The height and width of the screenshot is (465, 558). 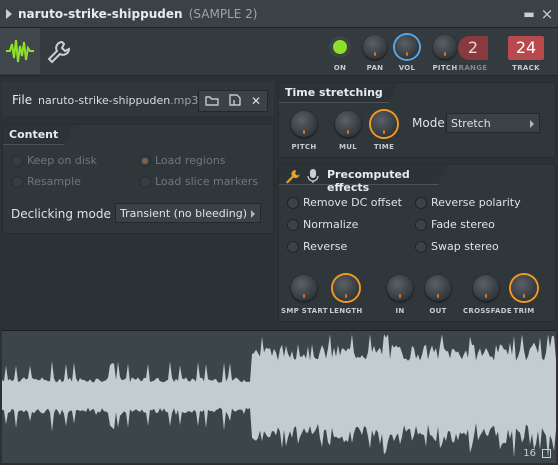 What do you see at coordinates (304, 288) in the screenshot?
I see `smp-start-knob` at bounding box center [304, 288].